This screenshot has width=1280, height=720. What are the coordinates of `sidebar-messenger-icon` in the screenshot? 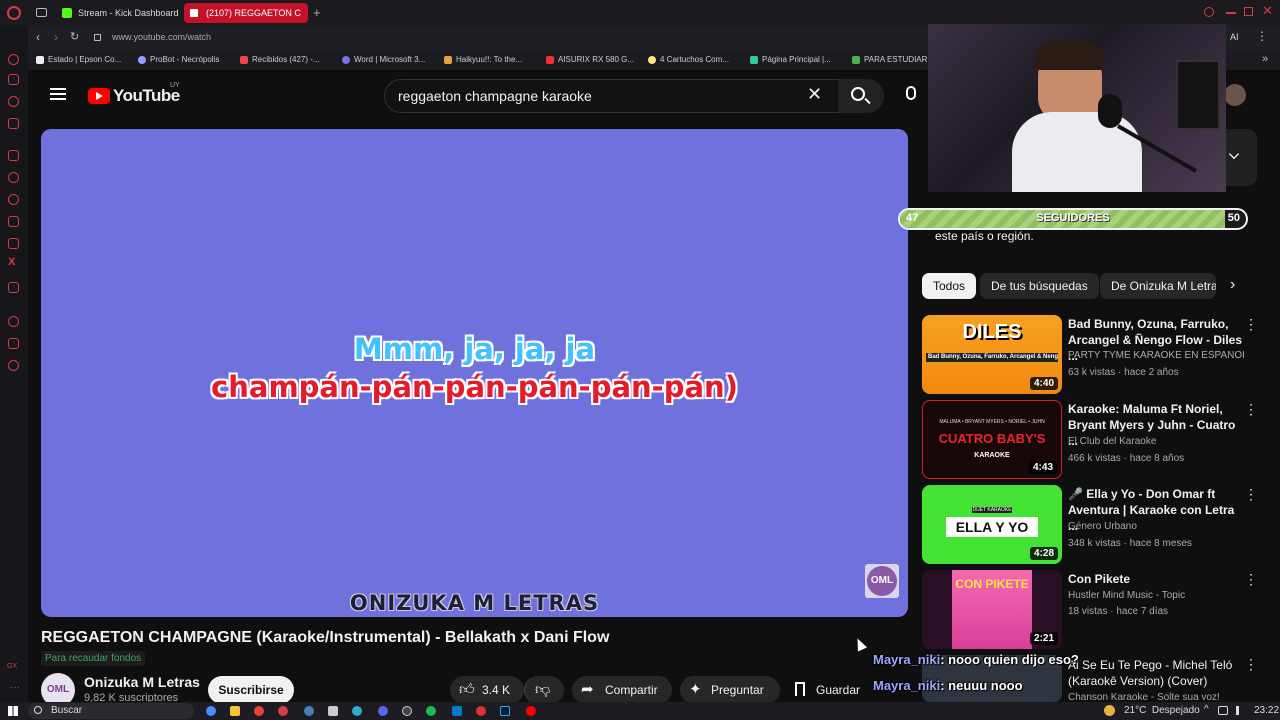 It's located at (13, 101).